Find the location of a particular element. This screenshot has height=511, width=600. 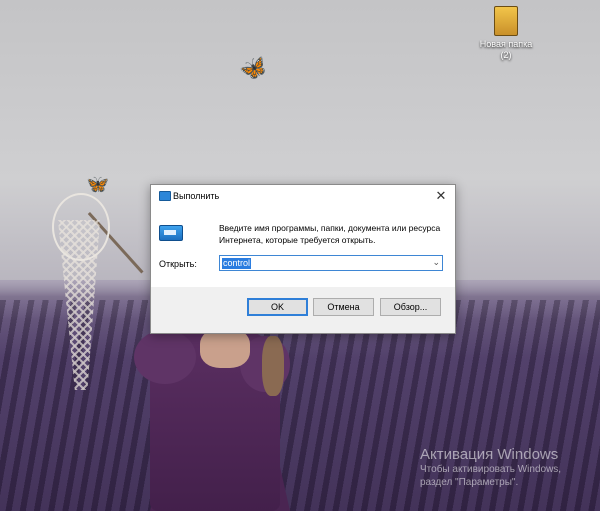

watermark-line1: Чтобы активировать Windows, is located at coordinates (491, 469).